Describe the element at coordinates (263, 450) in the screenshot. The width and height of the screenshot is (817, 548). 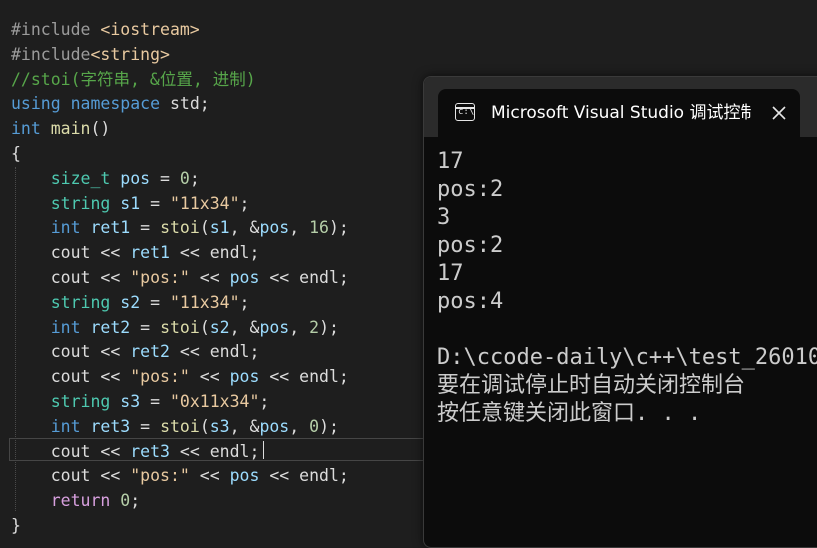
I see `text-caret` at that location.